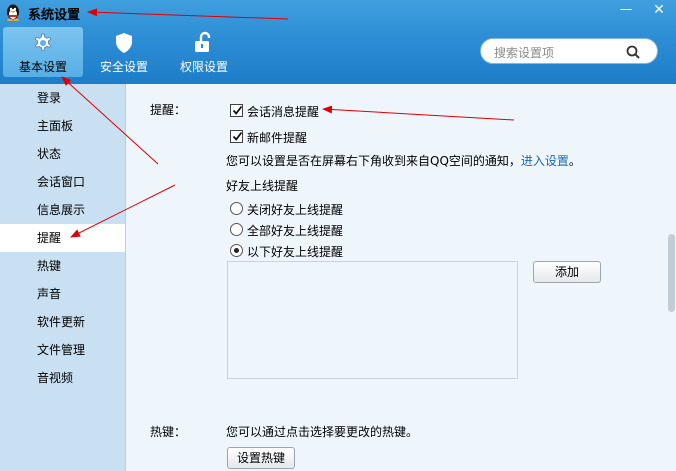 This screenshot has height=471, width=676. I want to click on new-mail-checkbox, so click(236, 136).